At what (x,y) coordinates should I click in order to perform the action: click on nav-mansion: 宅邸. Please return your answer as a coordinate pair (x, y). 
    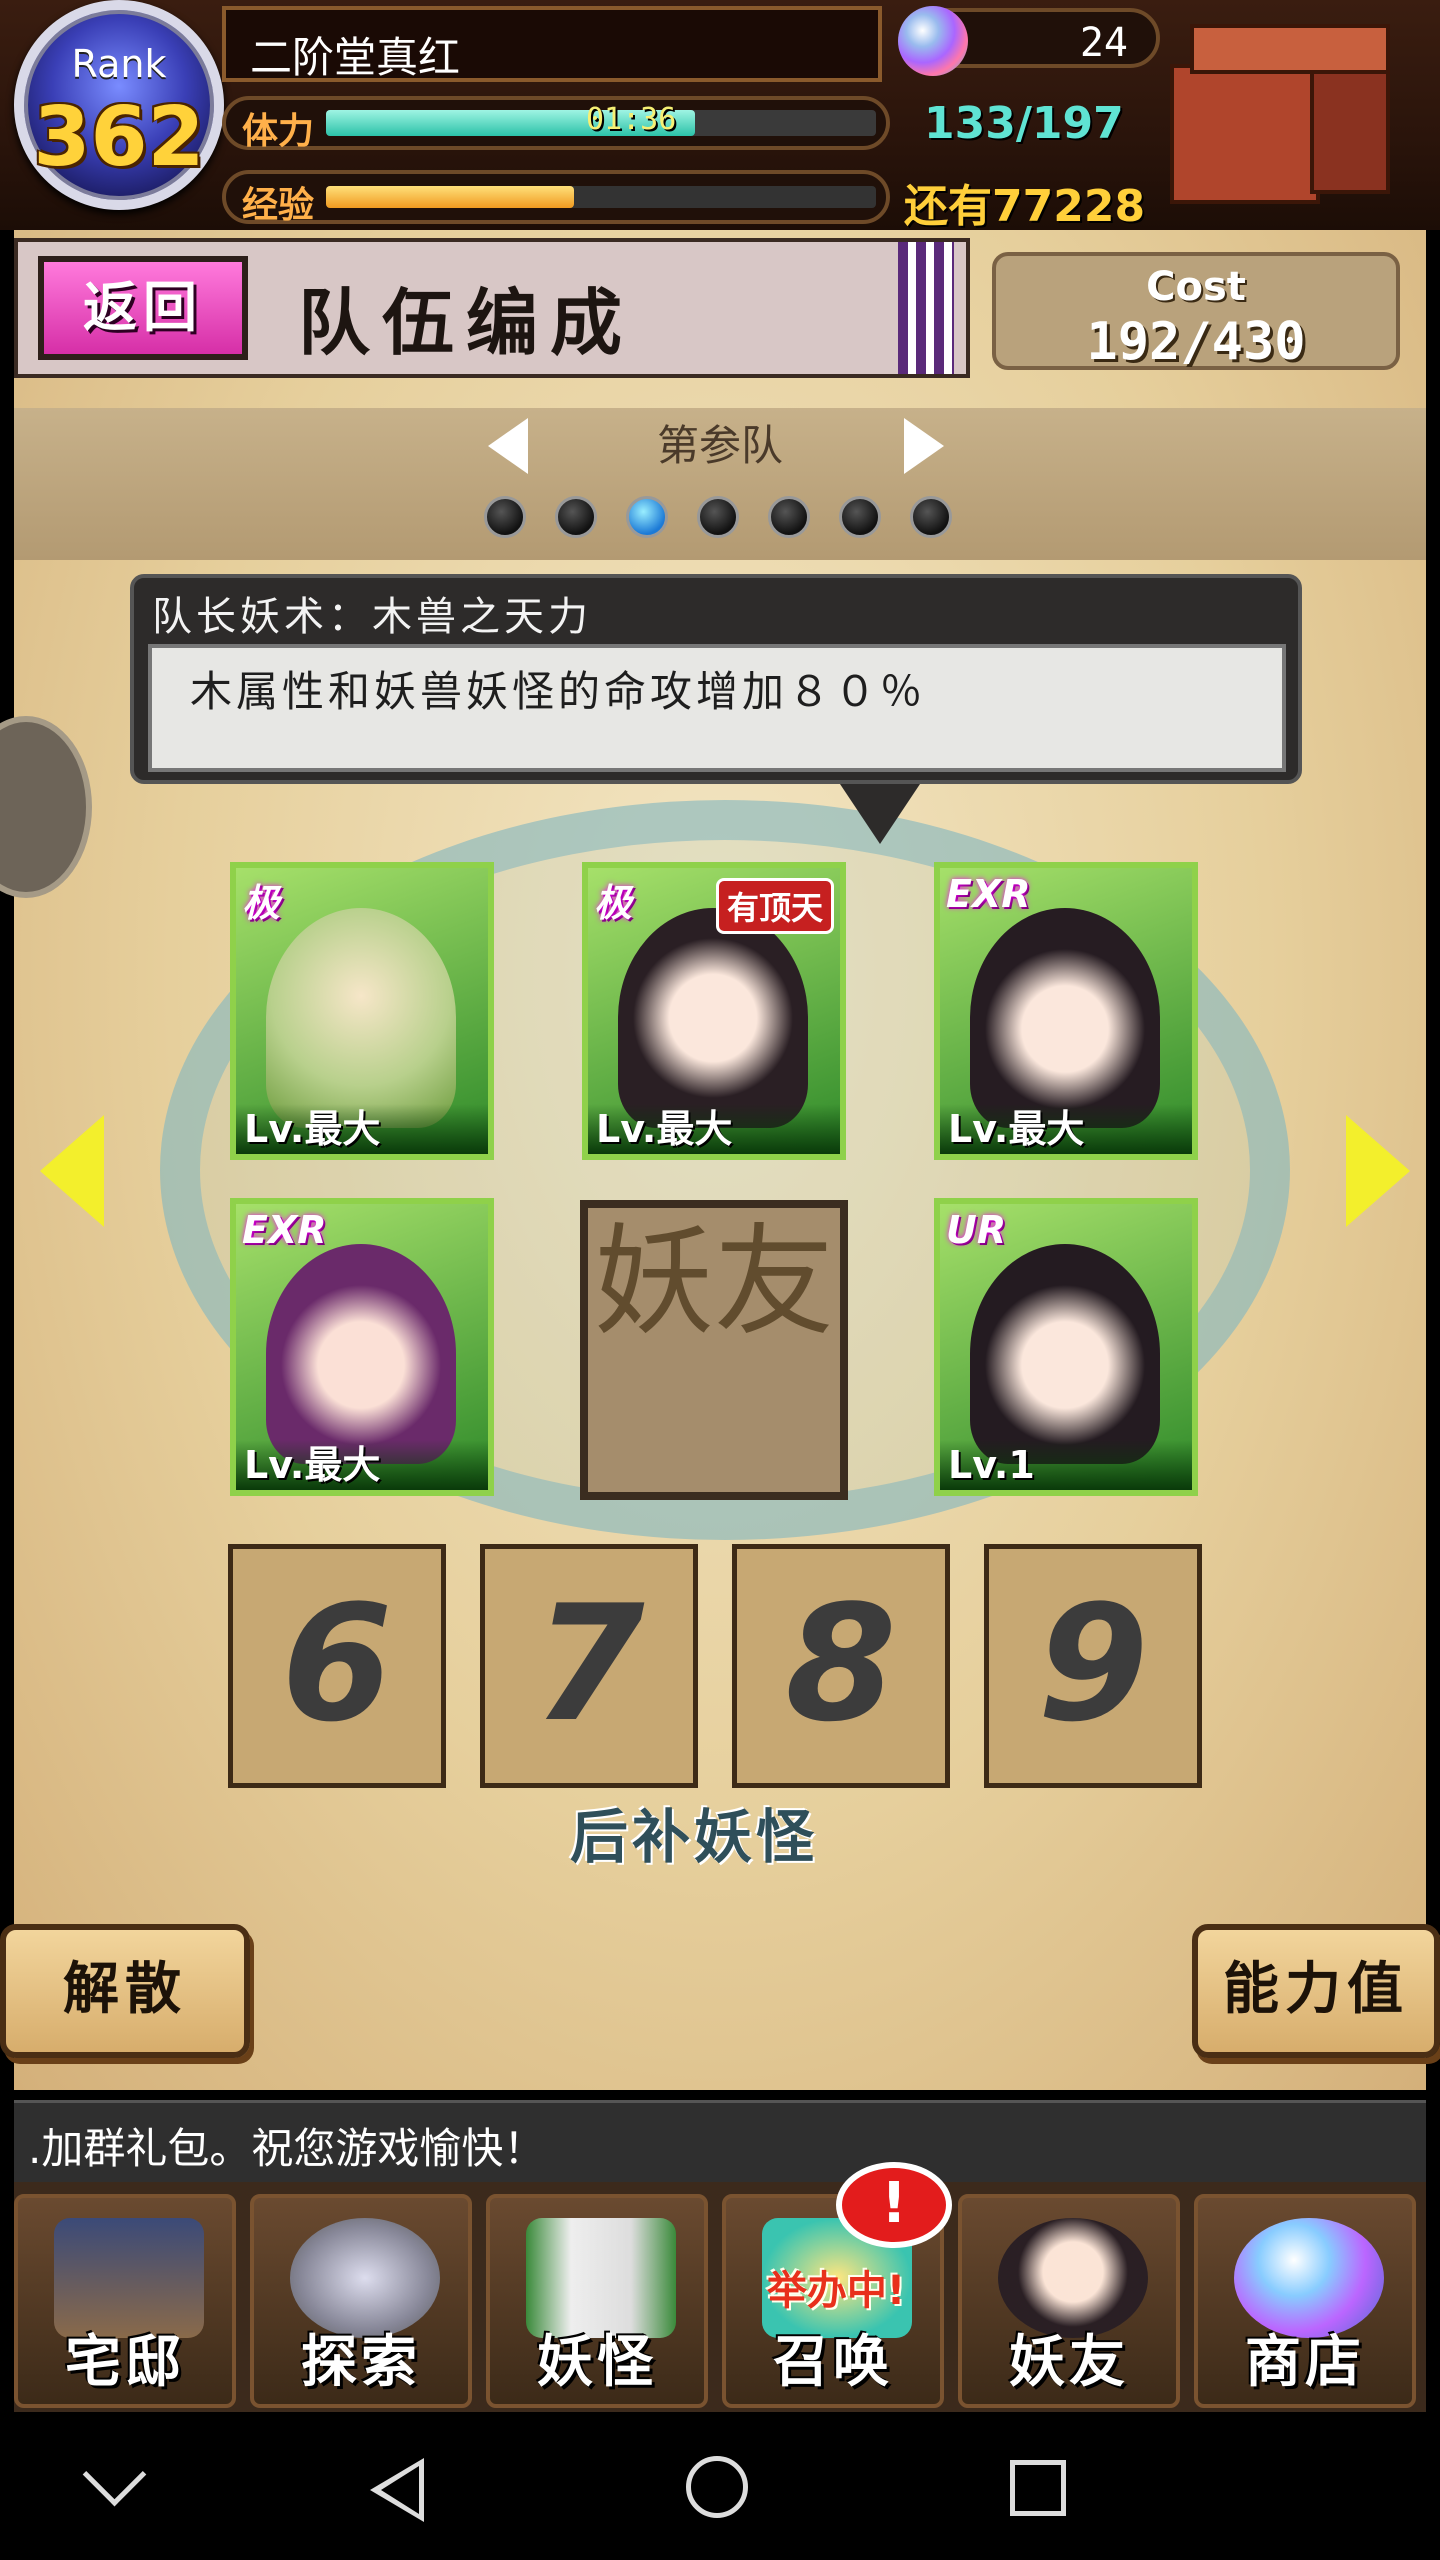
    Looking at the image, I should click on (125, 2301).